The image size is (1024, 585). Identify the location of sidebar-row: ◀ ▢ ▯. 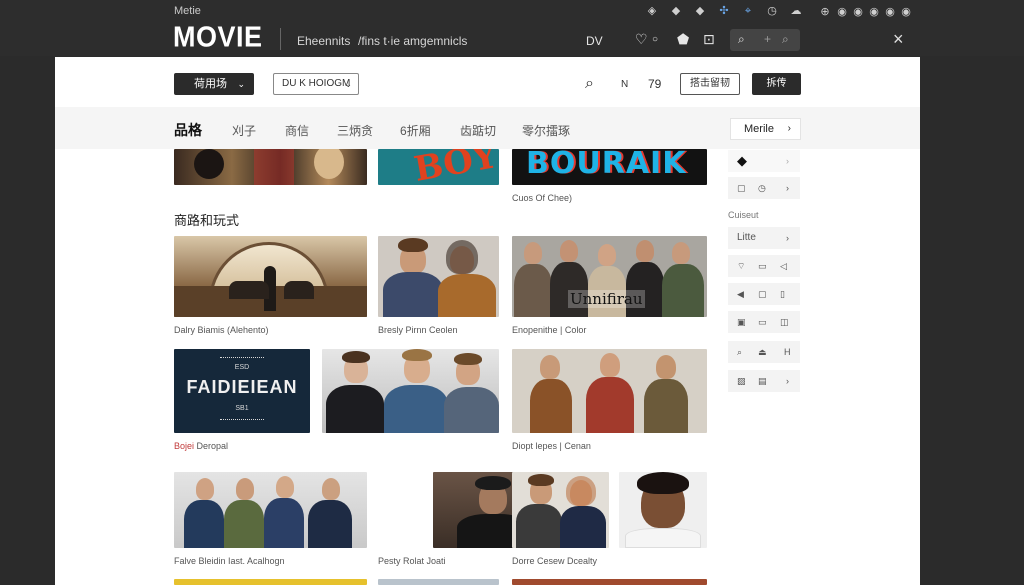
(764, 294).